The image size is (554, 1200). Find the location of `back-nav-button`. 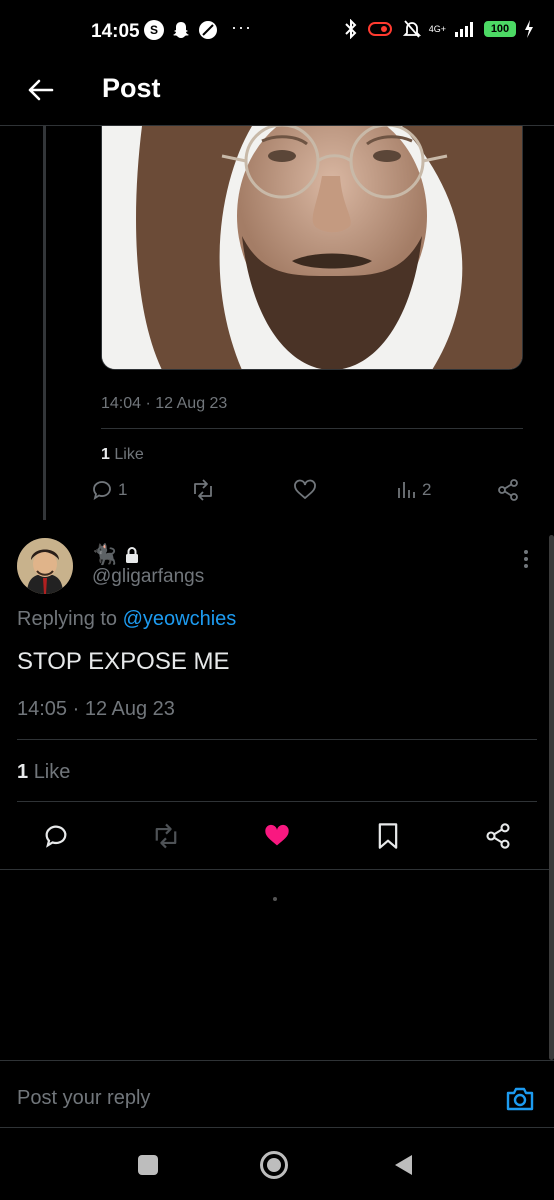

back-nav-button is located at coordinates (403, 1165).